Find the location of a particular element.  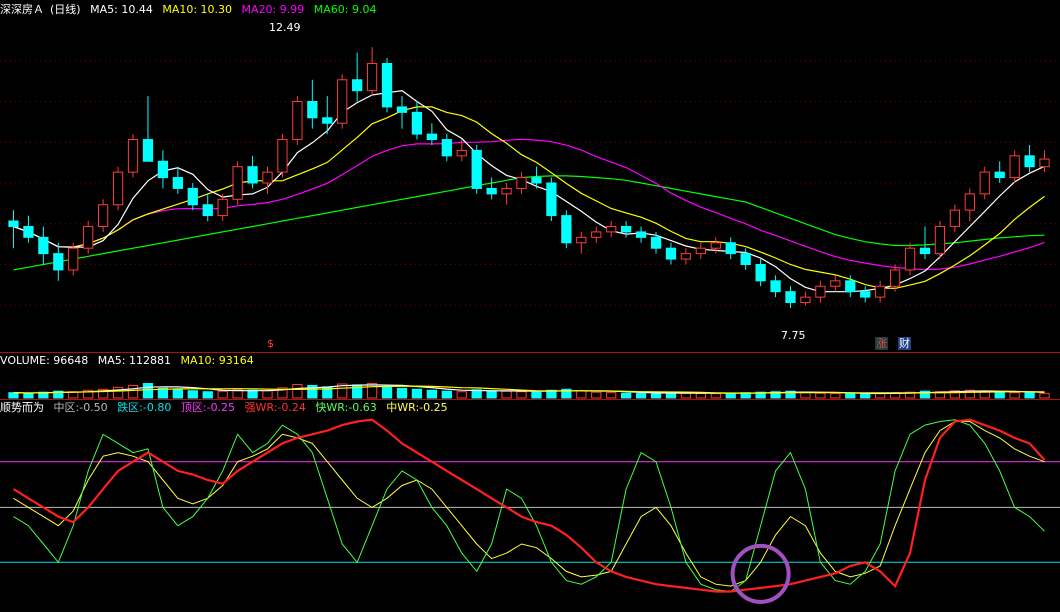

ma20-value: 9.99 is located at coordinates (292, 9).